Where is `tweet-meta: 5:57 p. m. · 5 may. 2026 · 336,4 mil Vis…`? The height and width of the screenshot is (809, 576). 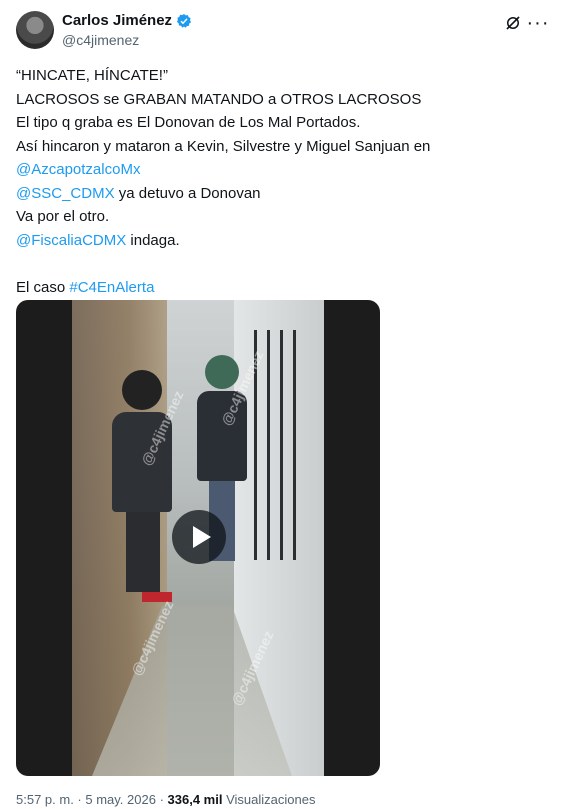
tweet-meta: 5:57 p. m. · 5 may. 2026 · 336,4 mil Vis… is located at coordinates (165, 799).